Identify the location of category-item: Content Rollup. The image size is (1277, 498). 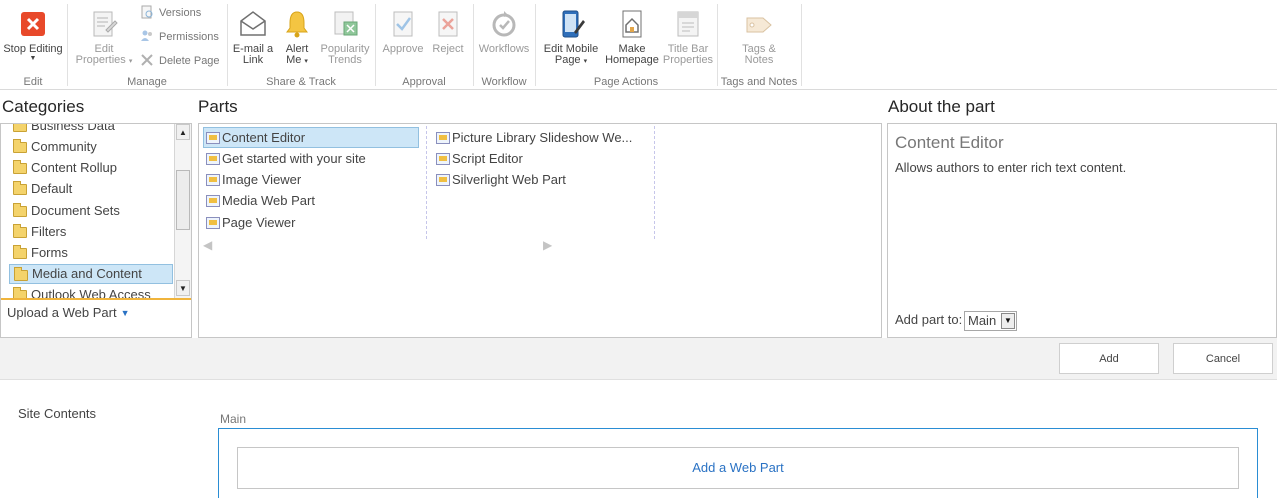
(91, 168).